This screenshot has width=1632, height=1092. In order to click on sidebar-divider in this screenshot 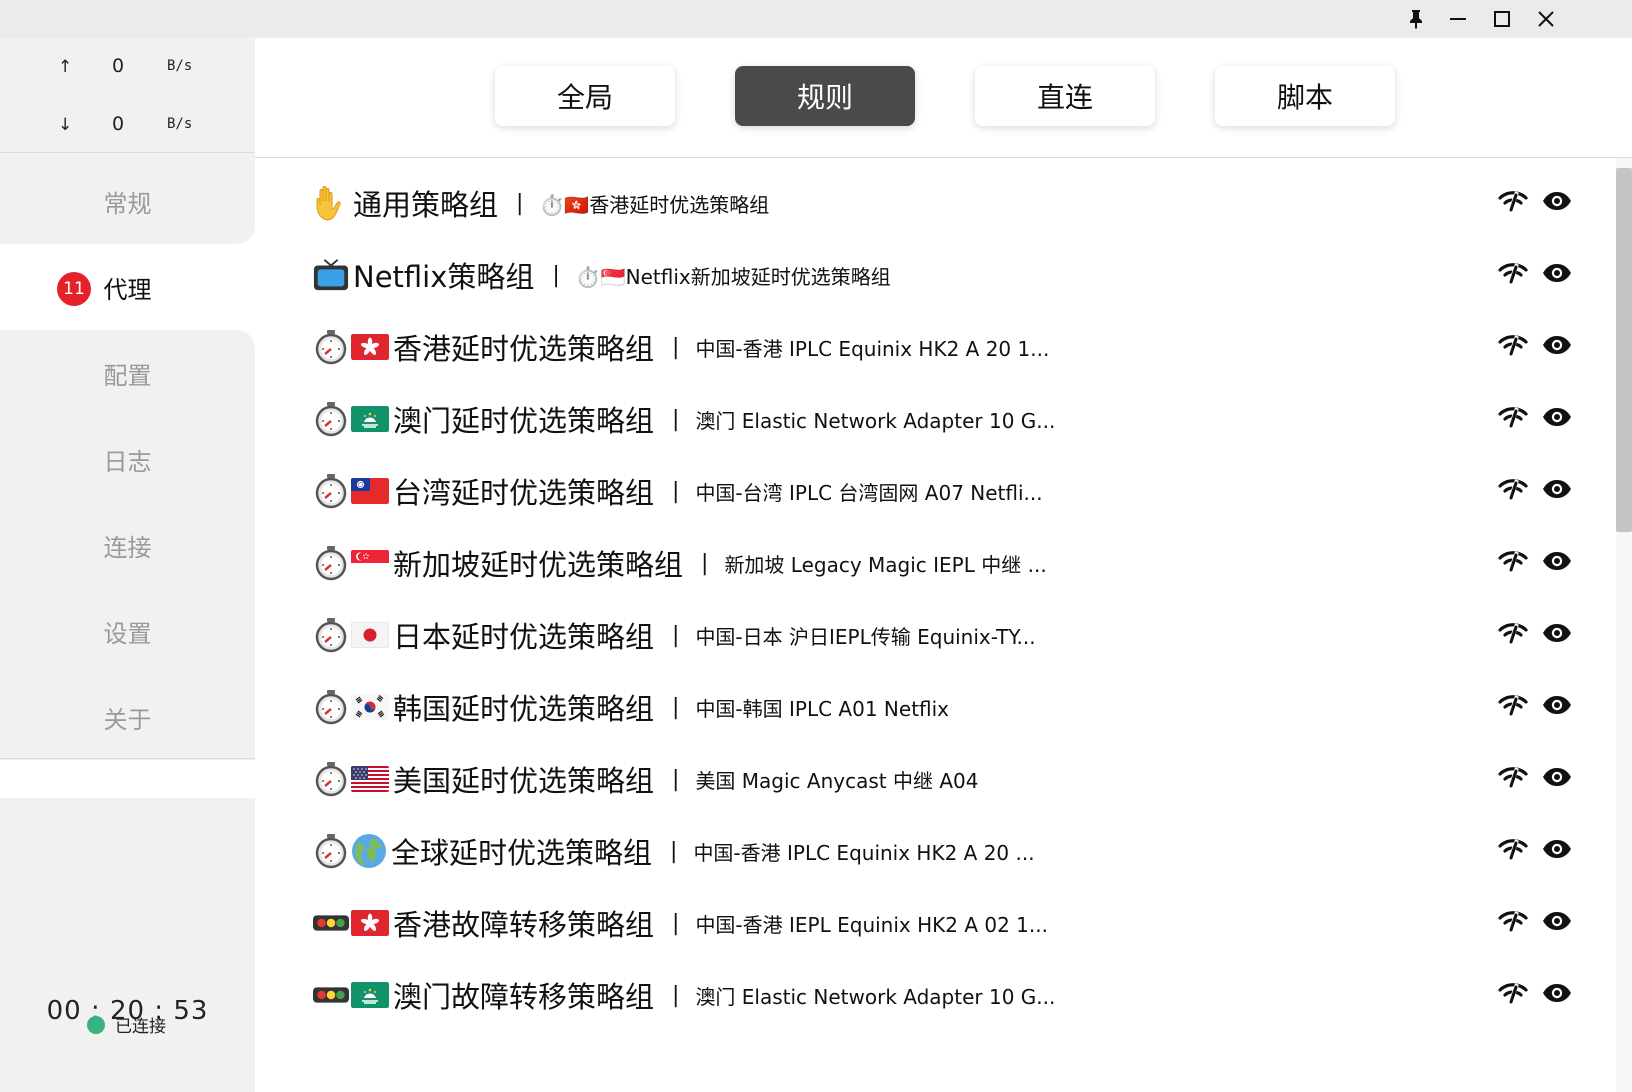, I will do `click(127, 758)`.